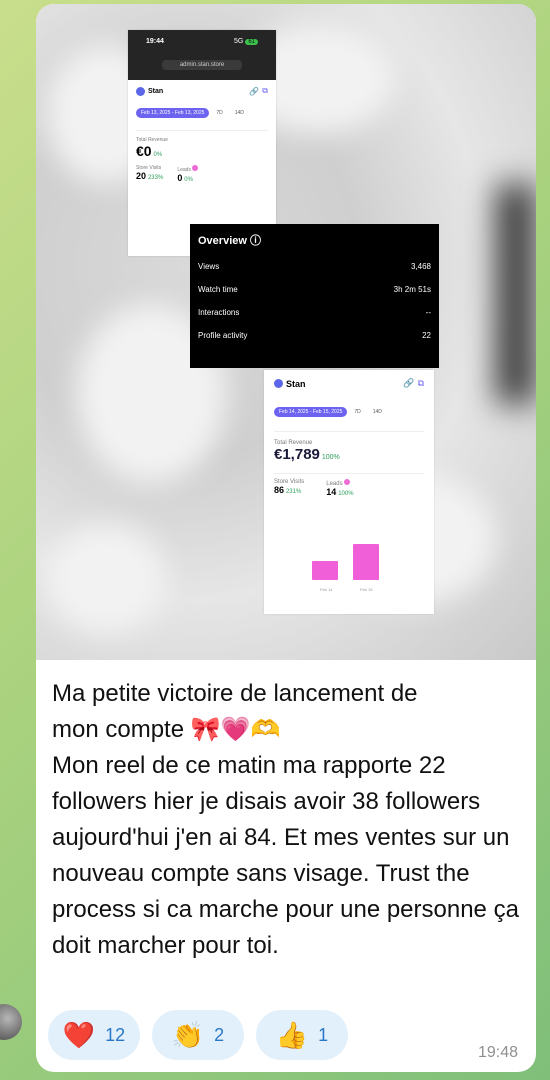  What do you see at coordinates (173, 113) in the screenshot?
I see `date-range-pill: Feb 13, 2025 - Feb 13, 2025` at bounding box center [173, 113].